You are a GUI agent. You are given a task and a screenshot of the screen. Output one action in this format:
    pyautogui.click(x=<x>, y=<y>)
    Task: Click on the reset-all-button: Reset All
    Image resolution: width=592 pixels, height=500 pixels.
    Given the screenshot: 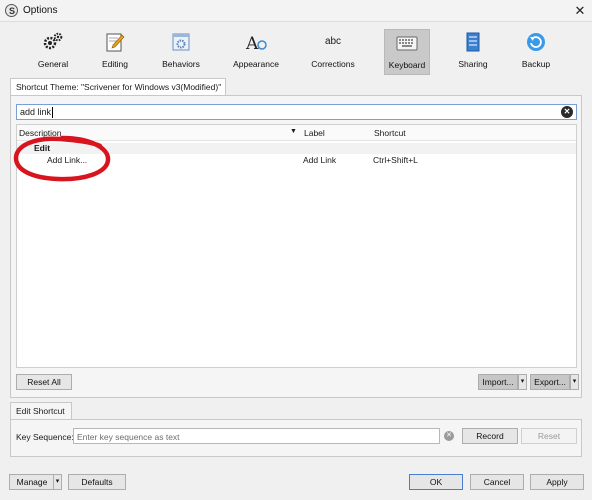 What is the action you would take?
    pyautogui.click(x=44, y=382)
    